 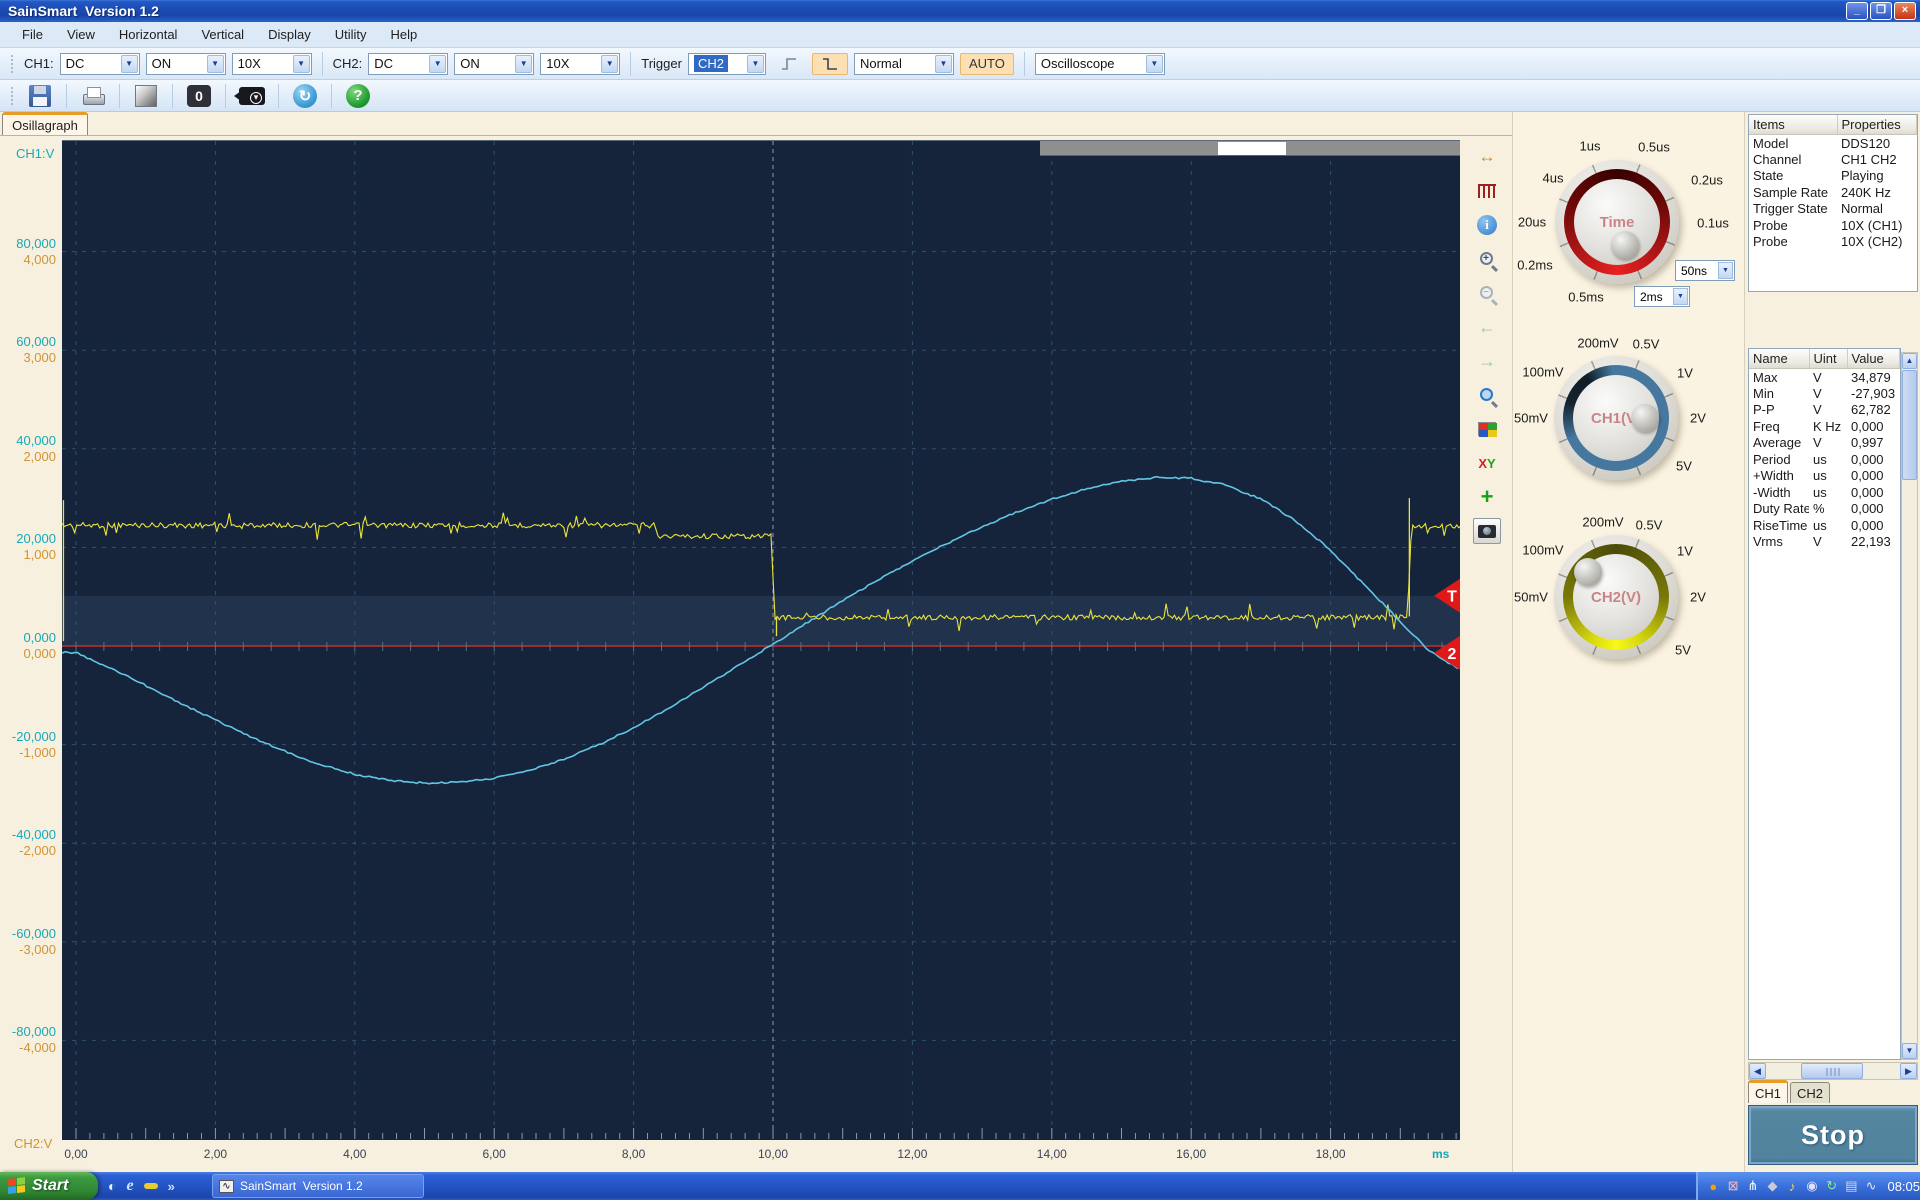 What do you see at coordinates (150, 1186) in the screenshot?
I see `key-icon` at bounding box center [150, 1186].